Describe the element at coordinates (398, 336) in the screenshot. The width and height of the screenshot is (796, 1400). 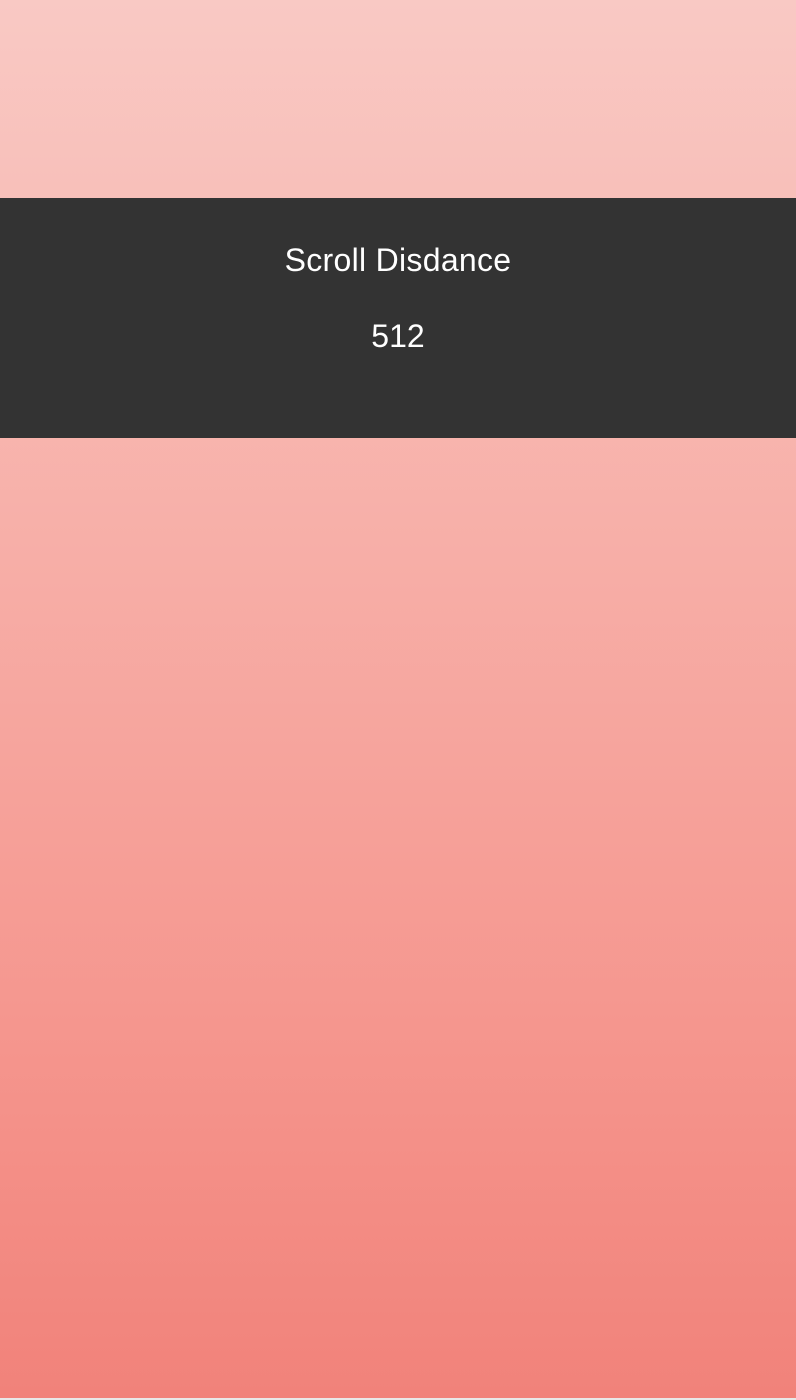
I see `scroll-distance-value: 512` at that location.